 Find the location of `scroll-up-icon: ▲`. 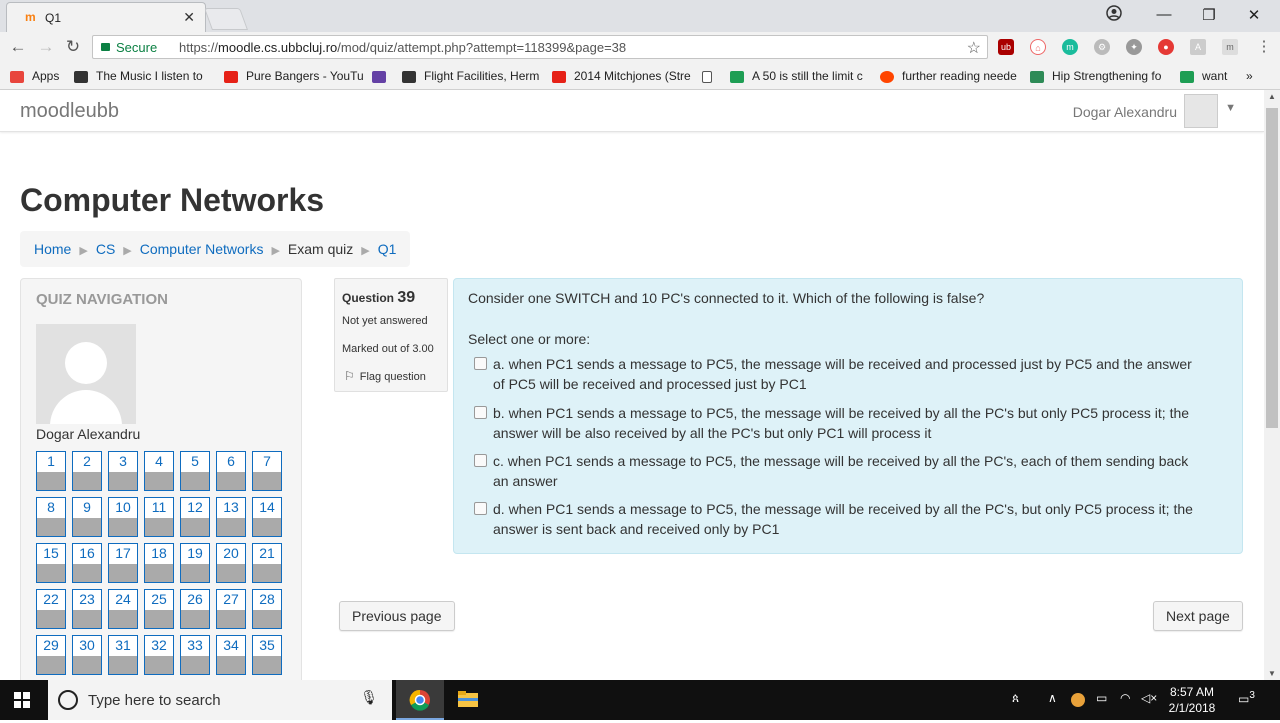

scroll-up-icon: ▲ is located at coordinates (1272, 96).